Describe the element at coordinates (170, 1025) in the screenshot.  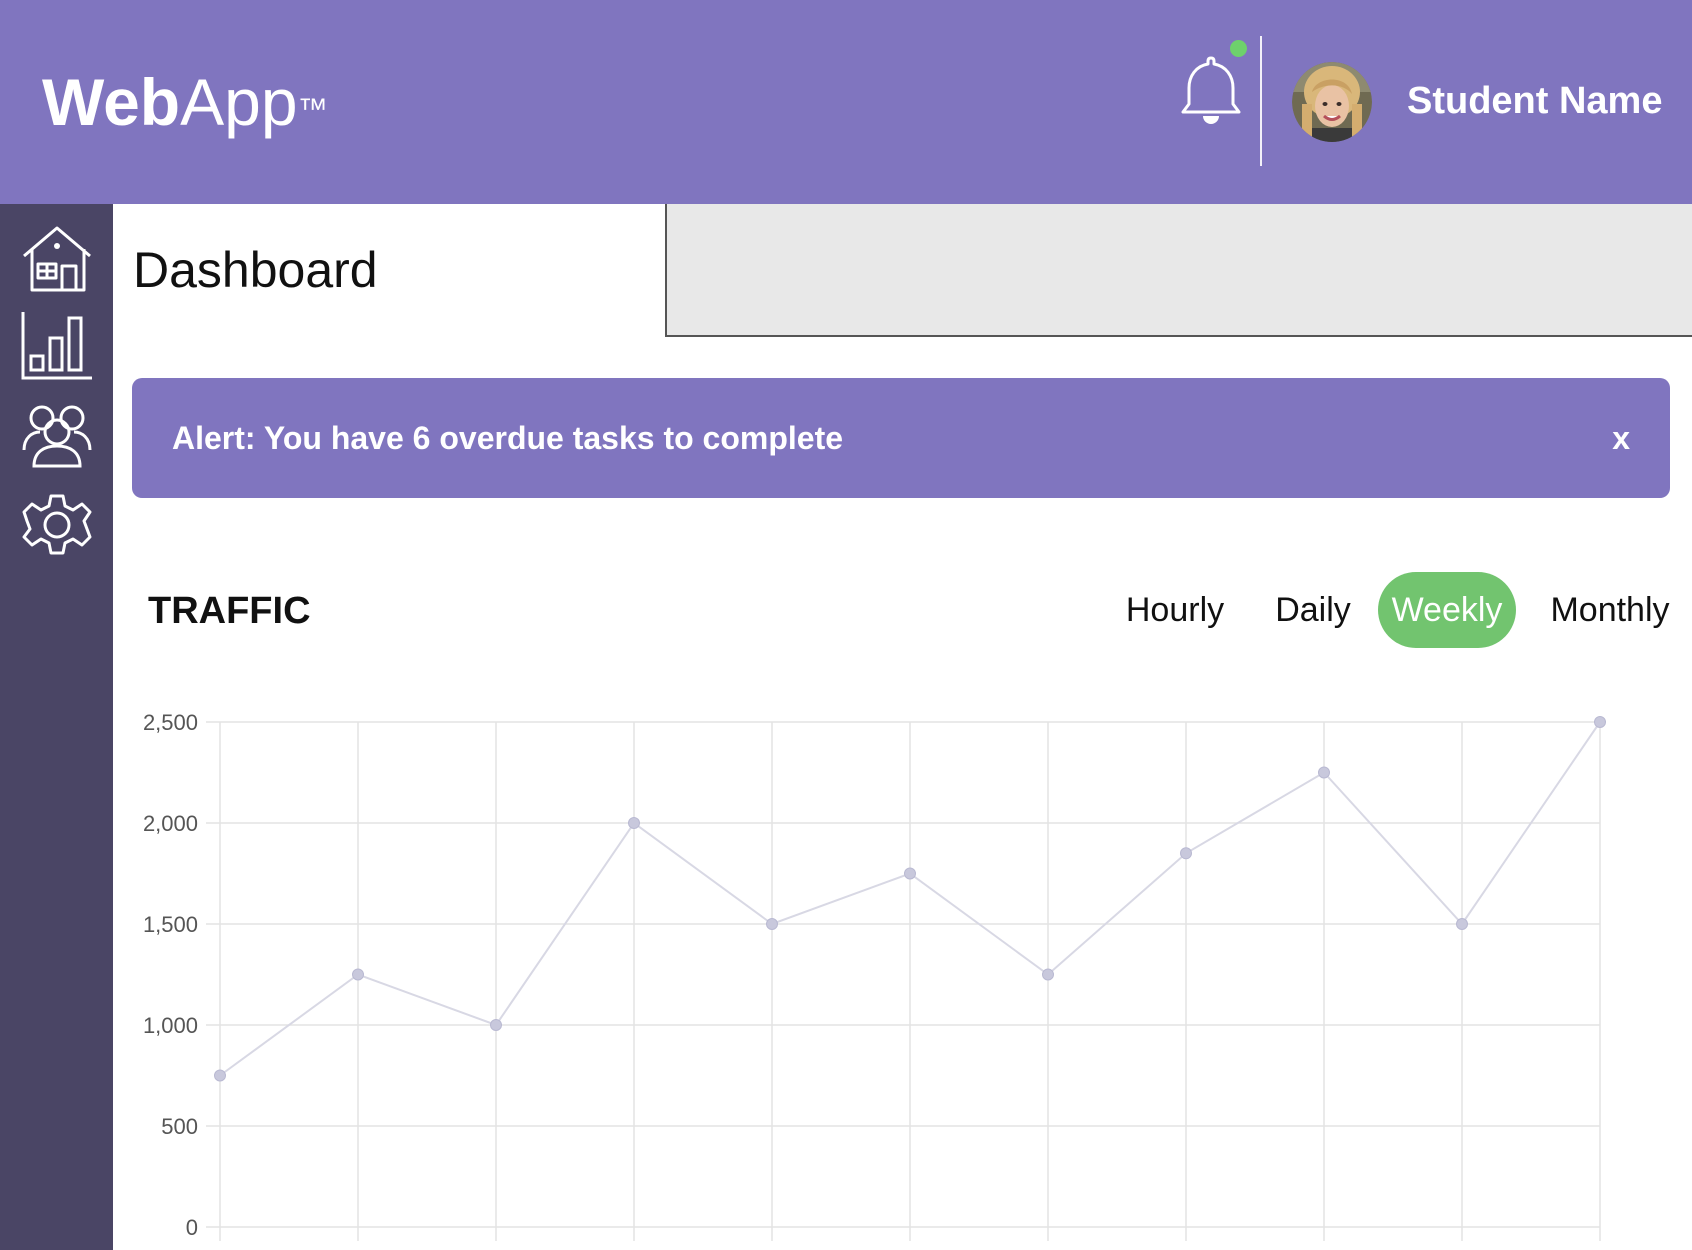
I see `y-tick-label: 1,000` at that location.